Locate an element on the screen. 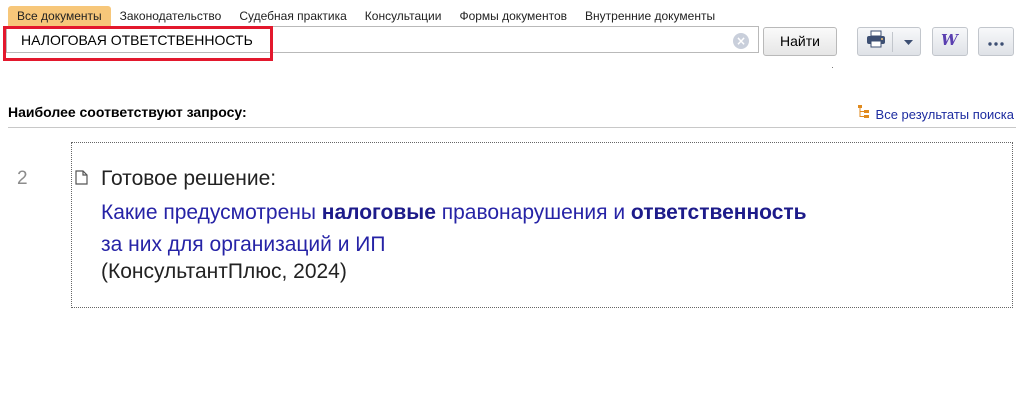  word-export-button: W is located at coordinates (950, 41).